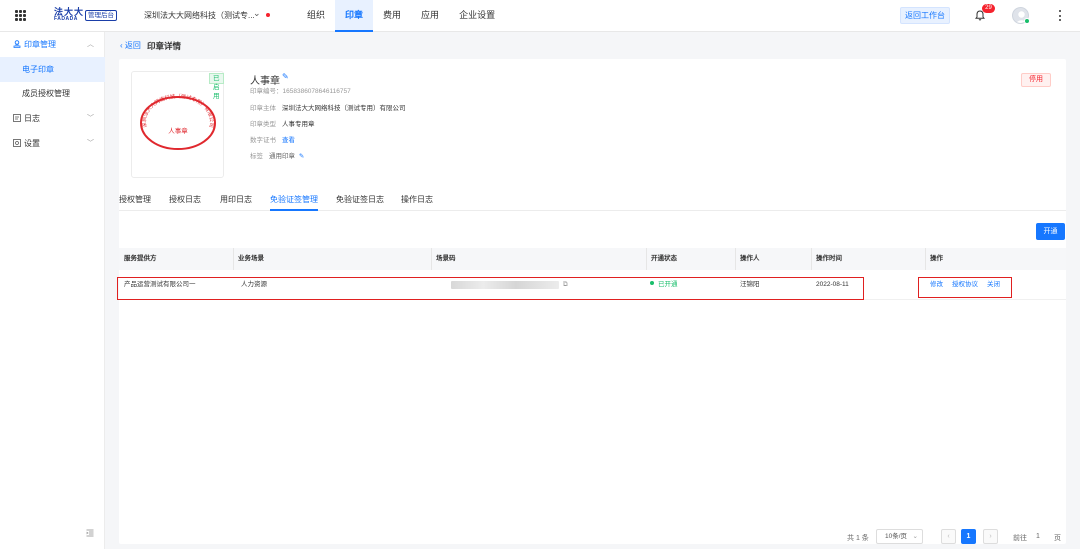  What do you see at coordinates (592, 200) in the screenshot?
I see `detail-tabs: 授权管理 授权日志 用印日志 免验证签管理 免验证签日志 操作日志` at bounding box center [592, 200].